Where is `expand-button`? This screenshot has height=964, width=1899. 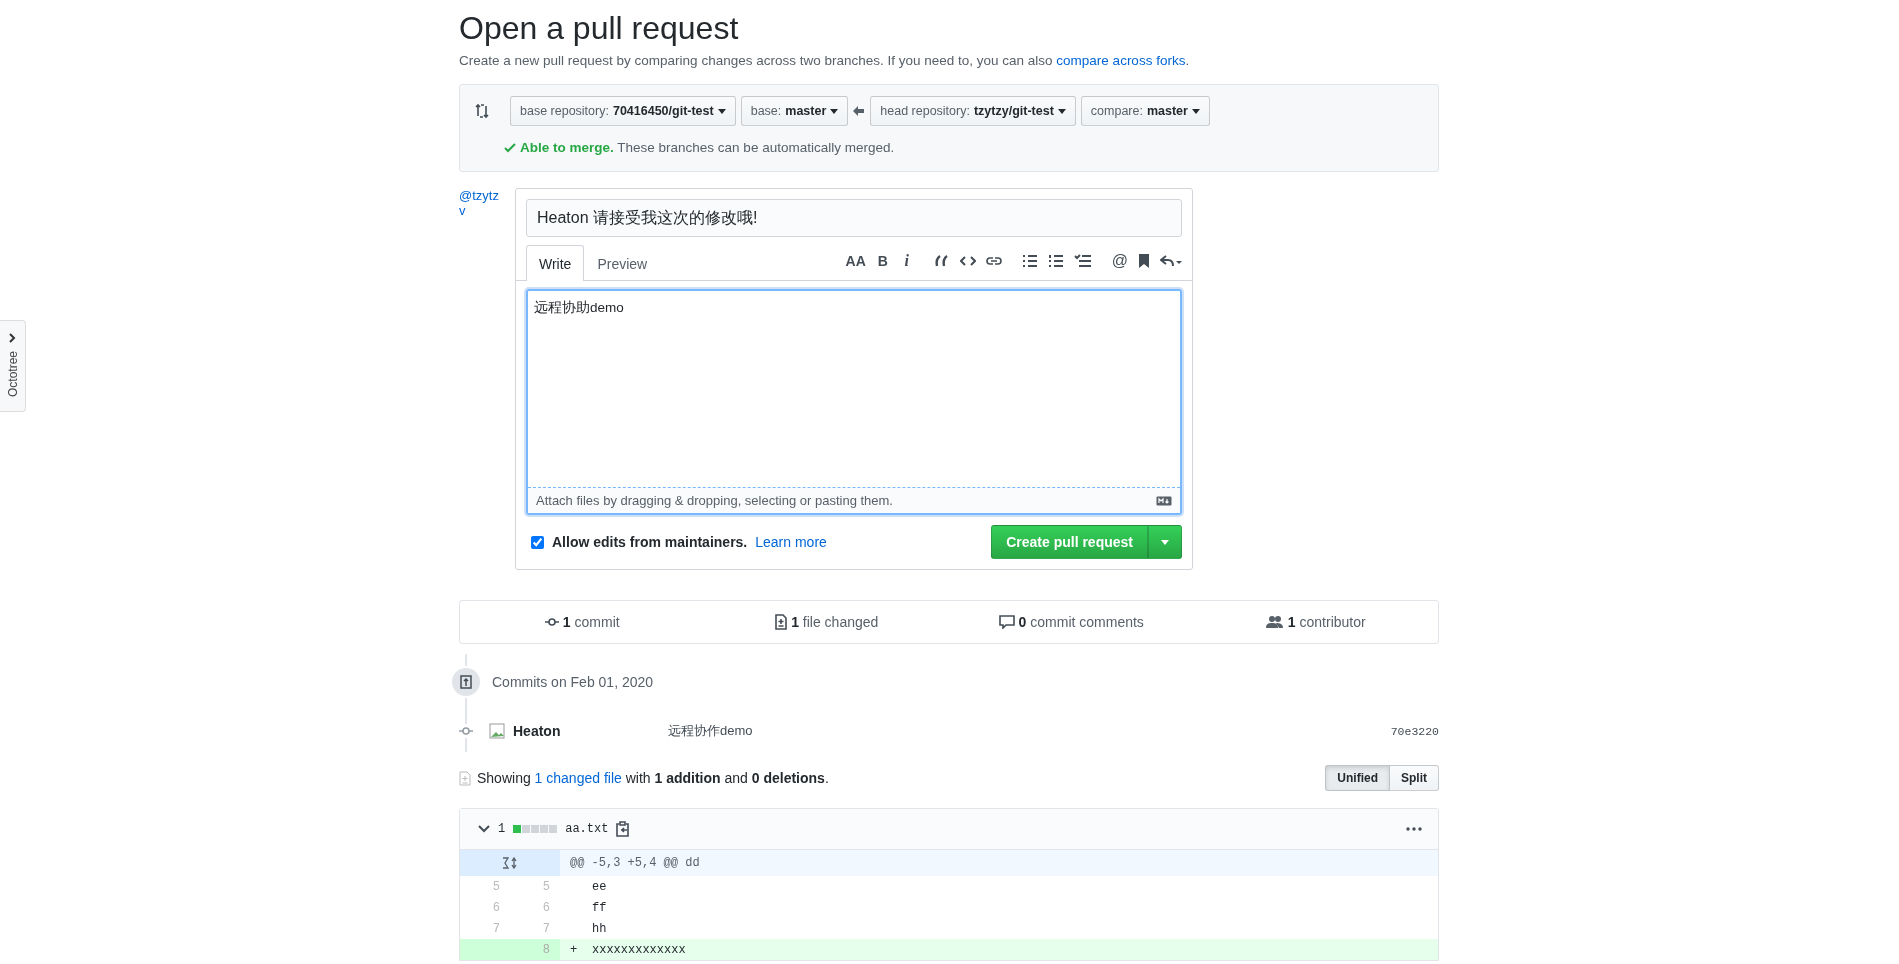
expand-button is located at coordinates (510, 863).